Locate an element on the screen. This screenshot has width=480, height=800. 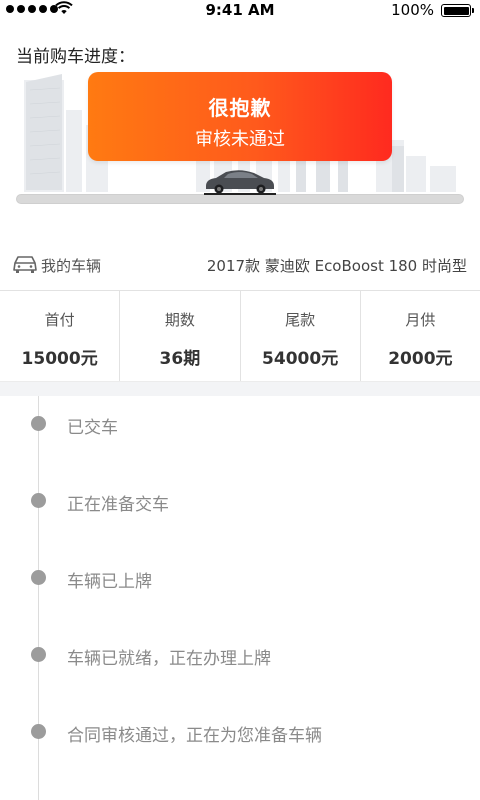
term-value: 2000元 is located at coordinates (420, 359).